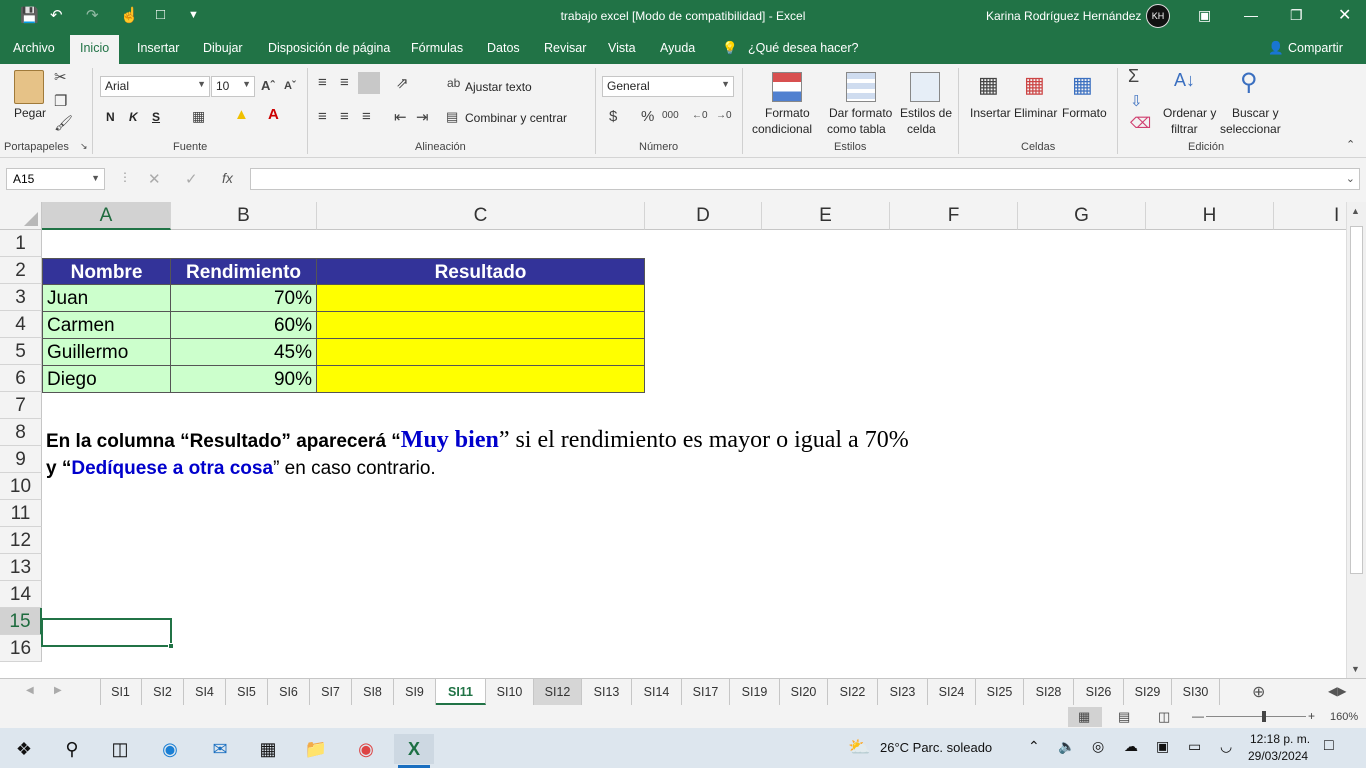 This screenshot has height=768, width=1366. I want to click on increase-indent-icon: ⇥, so click(422, 117).